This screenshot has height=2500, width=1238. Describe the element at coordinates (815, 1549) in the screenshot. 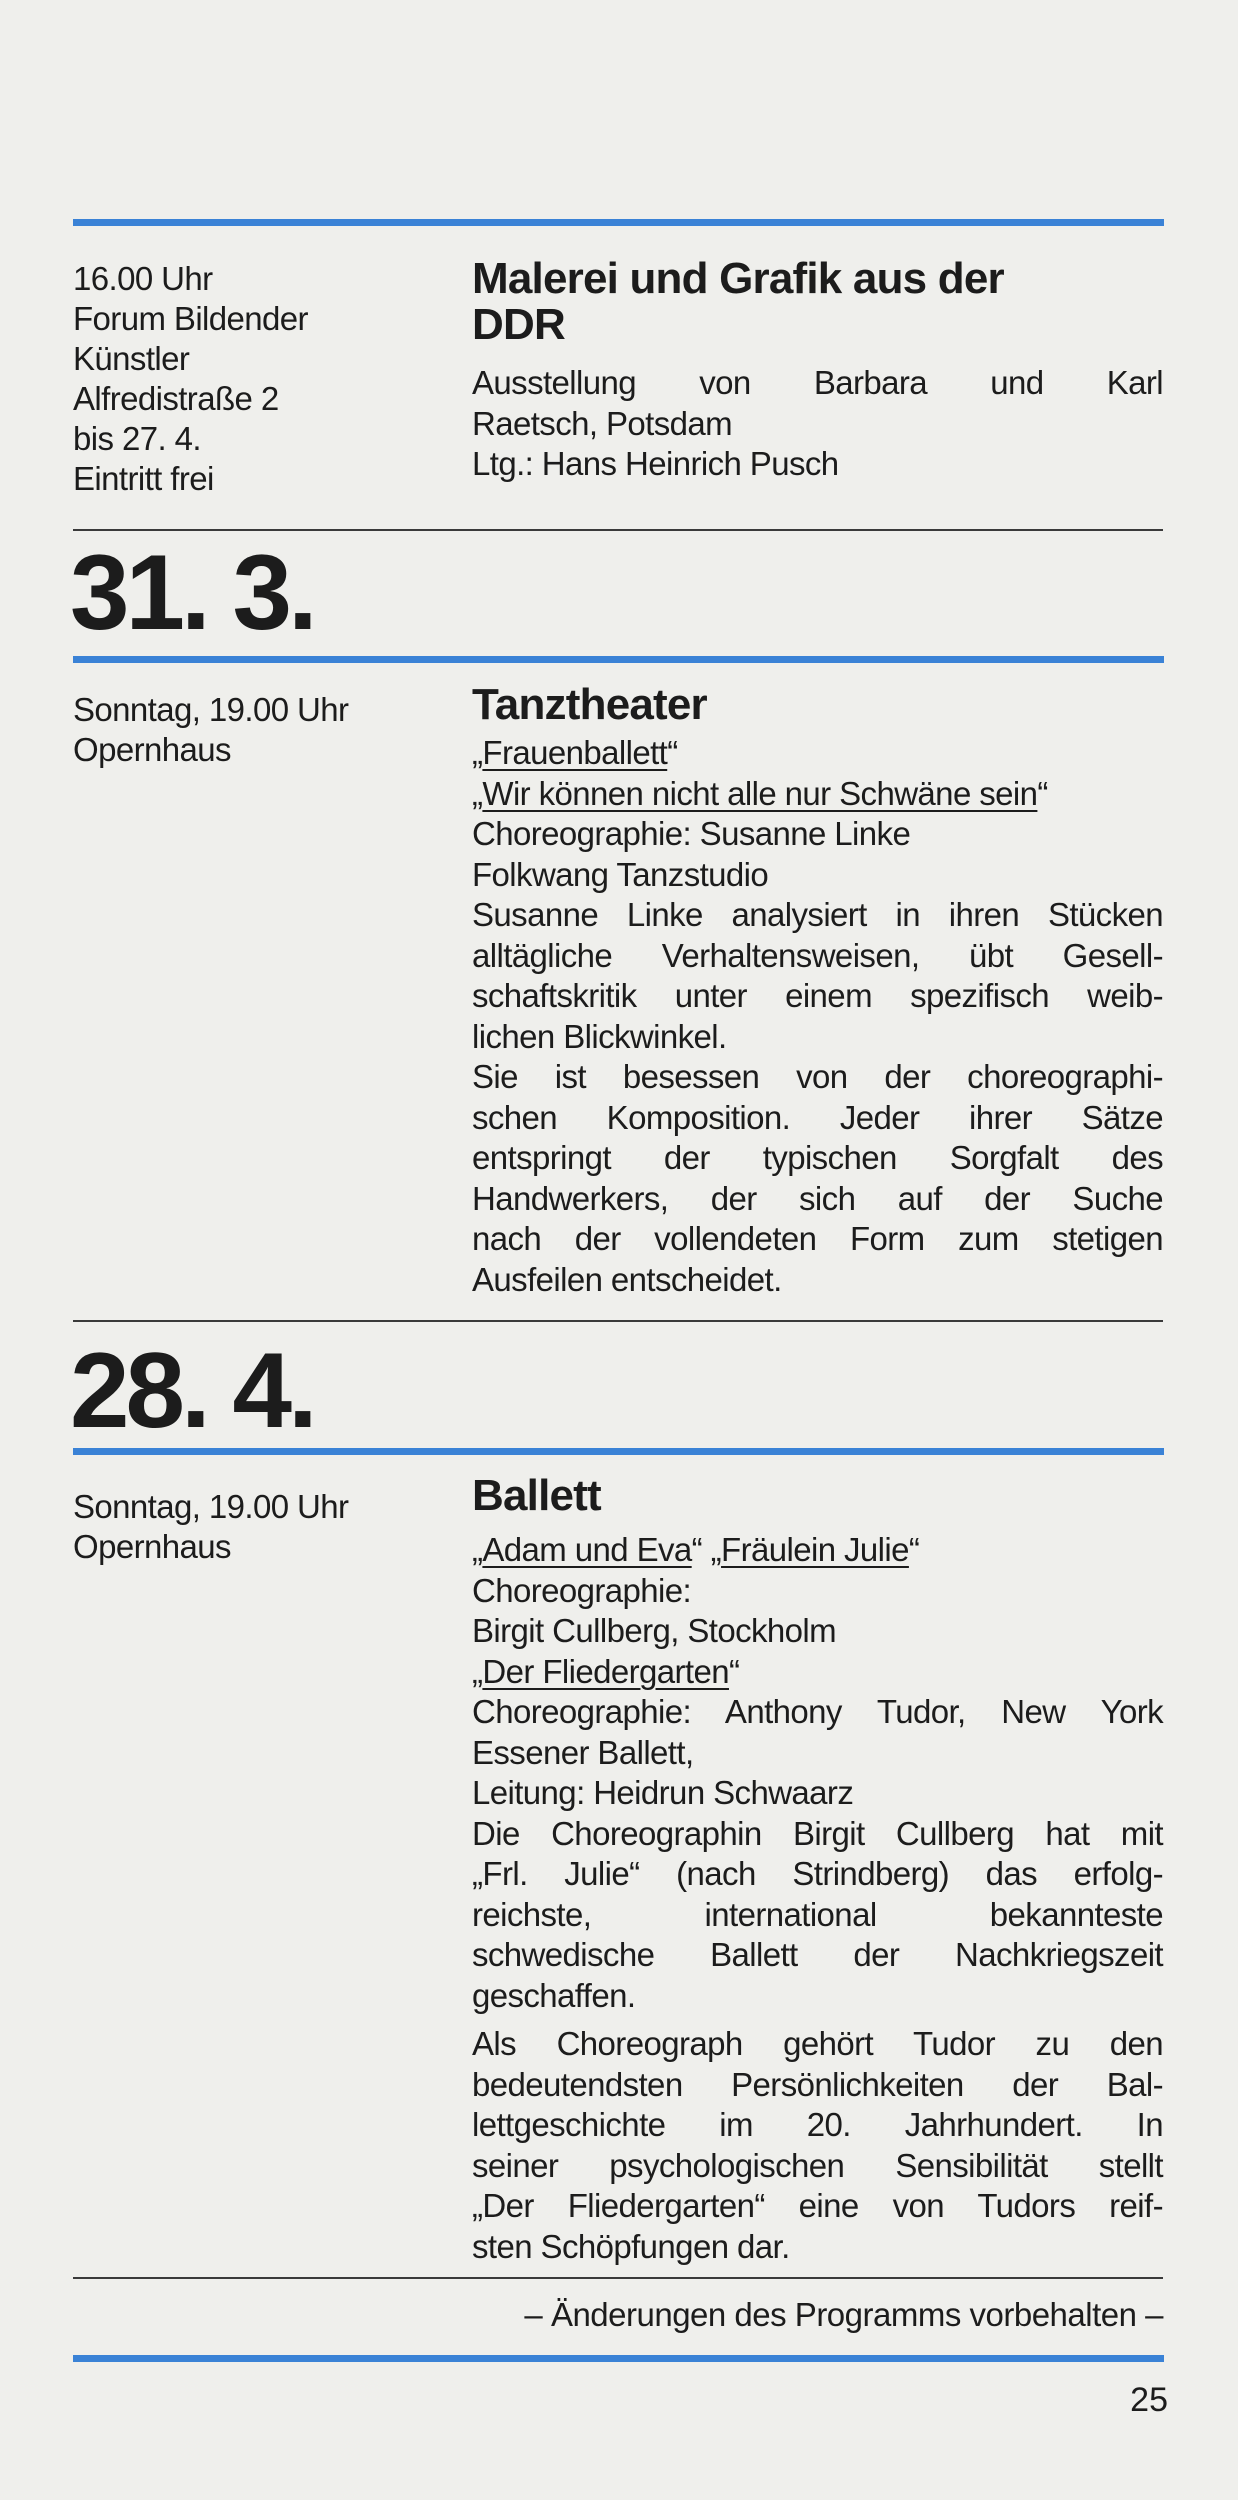

I see `work-name: Fräulein Julie` at that location.